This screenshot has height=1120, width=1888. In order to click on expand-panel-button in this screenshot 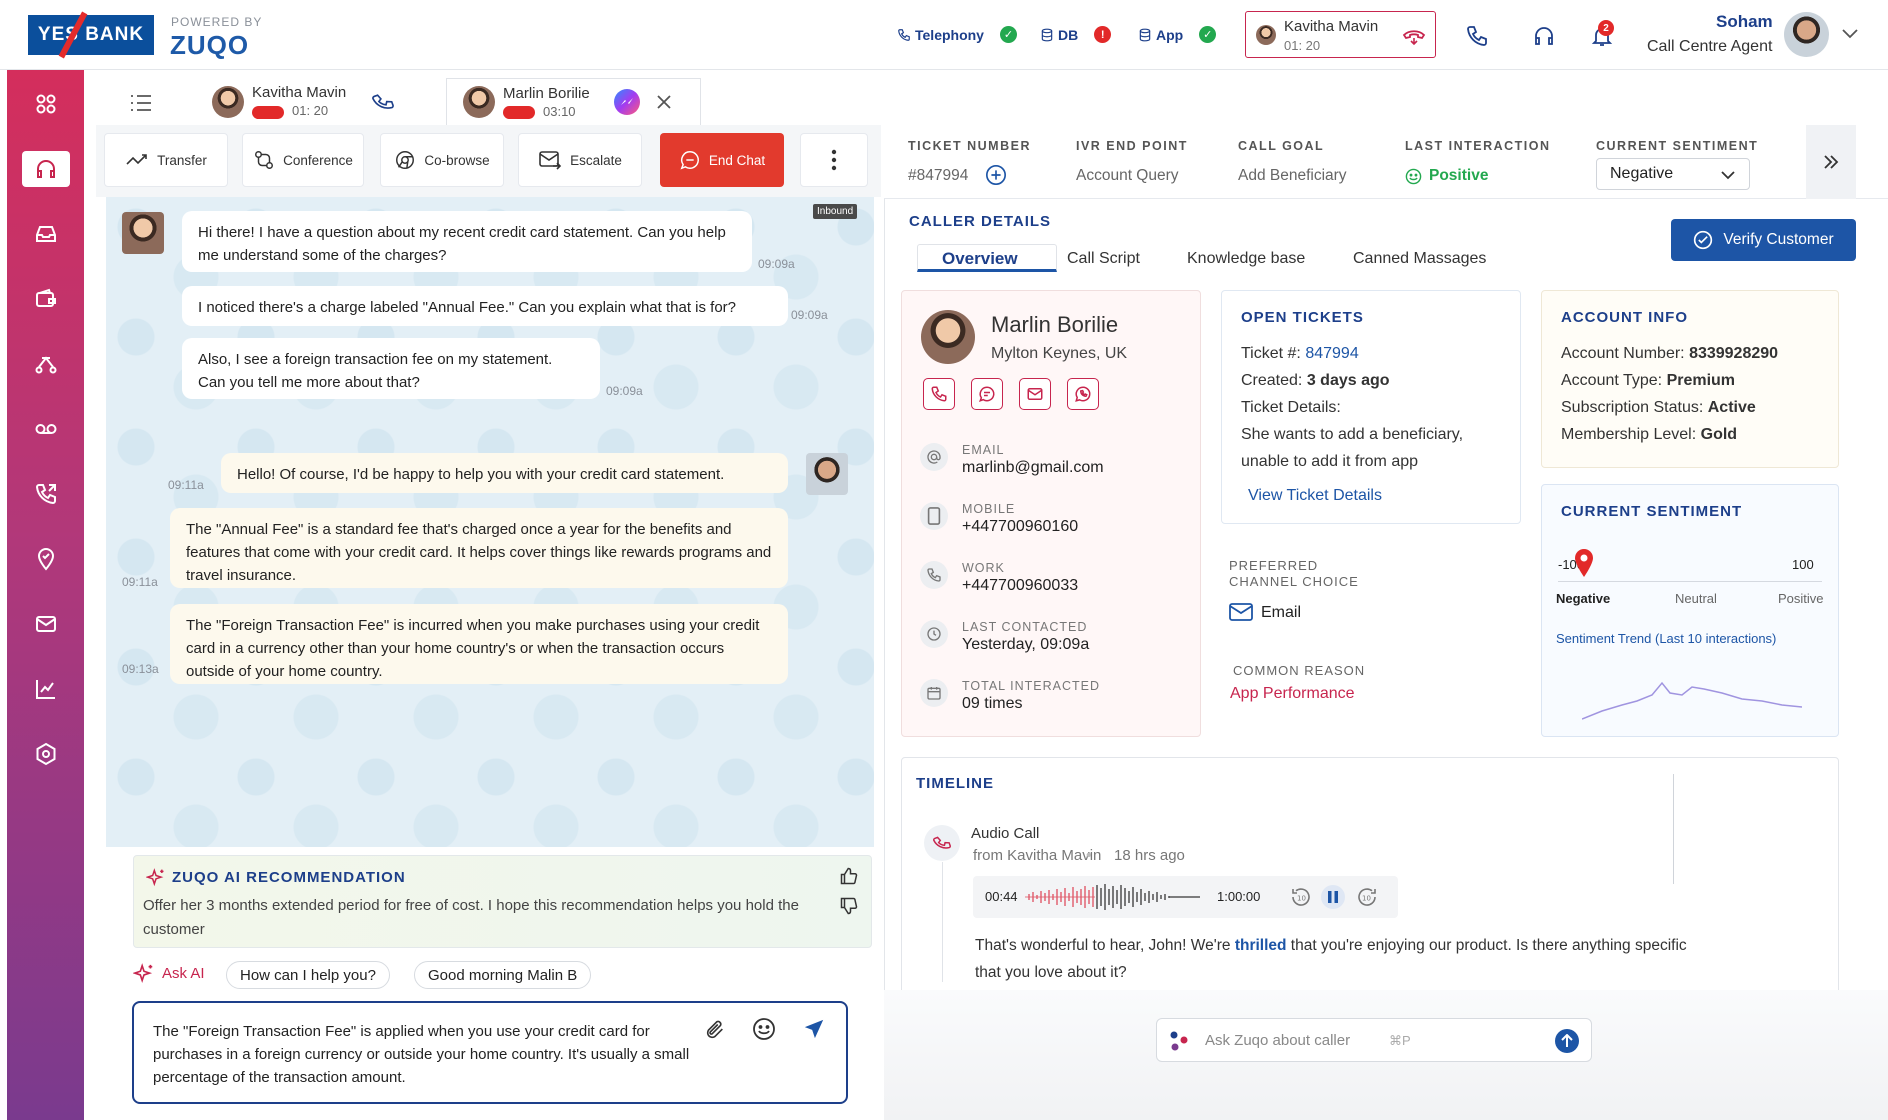, I will do `click(1831, 162)`.